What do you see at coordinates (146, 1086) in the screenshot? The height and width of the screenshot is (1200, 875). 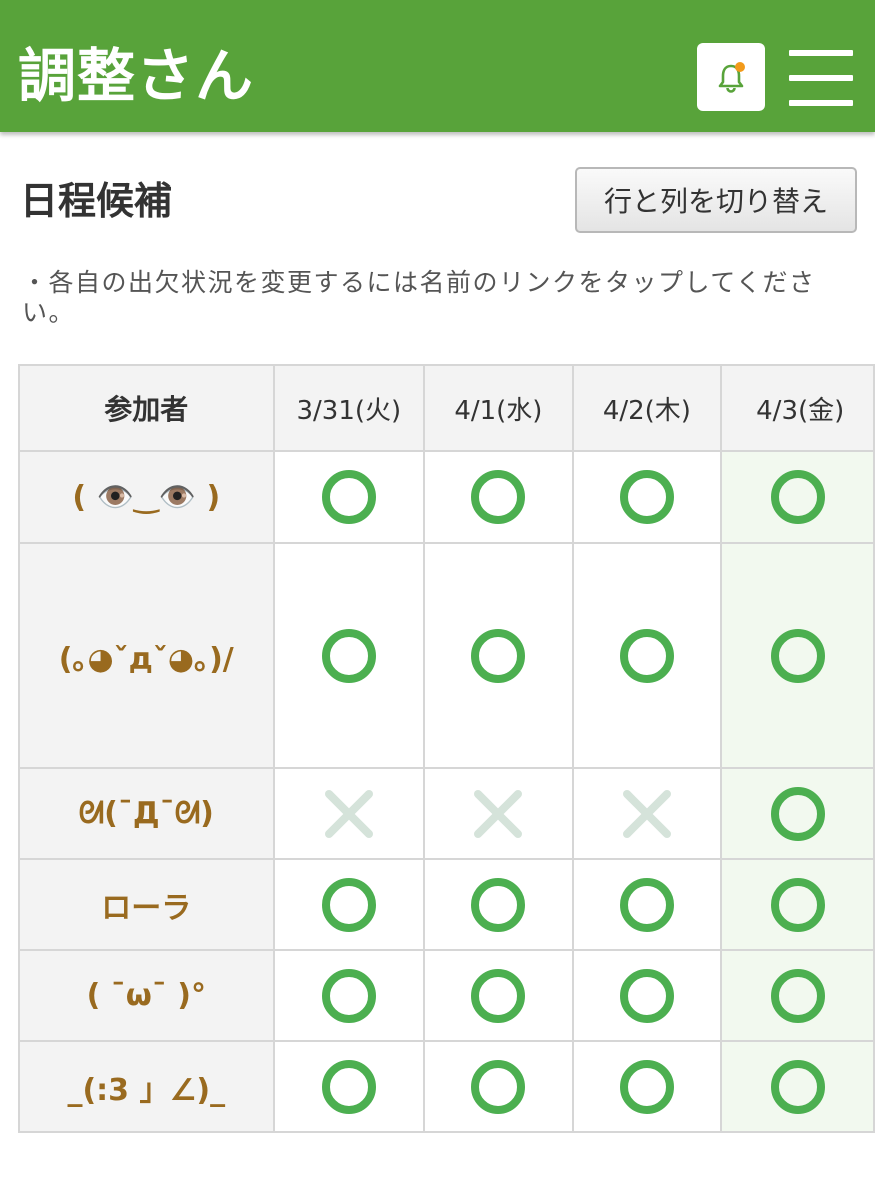 I see `participant-name-link: _(:3 」∠)_` at bounding box center [146, 1086].